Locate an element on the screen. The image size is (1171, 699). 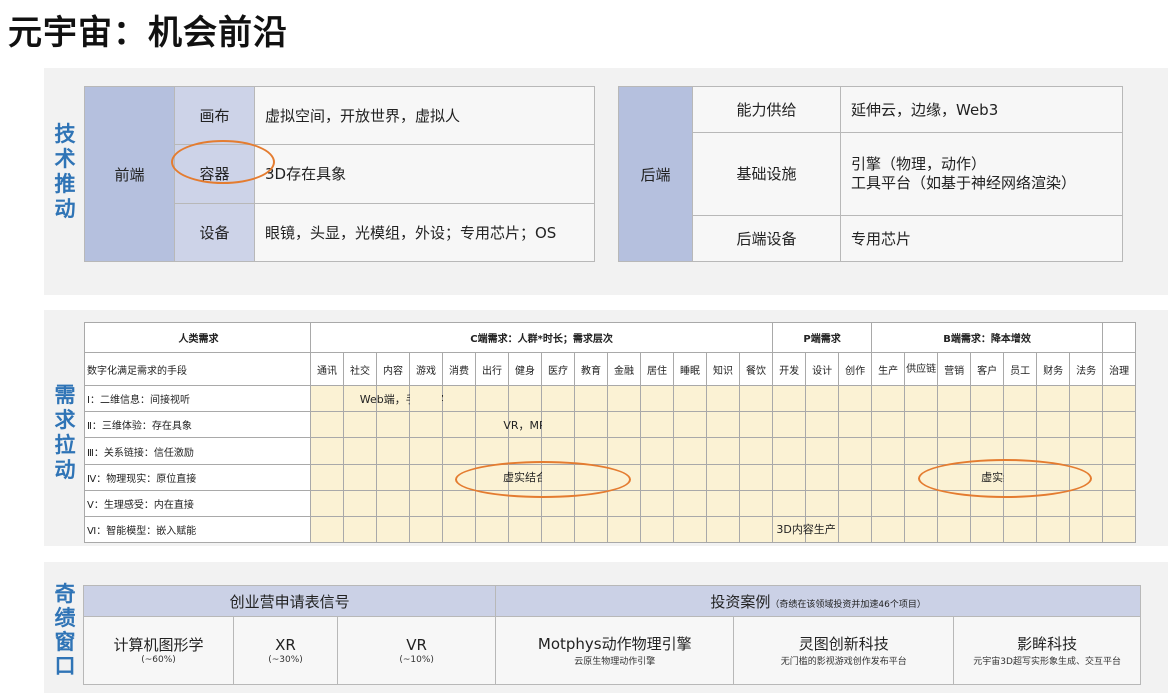
demand-col-header: 内容 is located at coordinates (393, 369).